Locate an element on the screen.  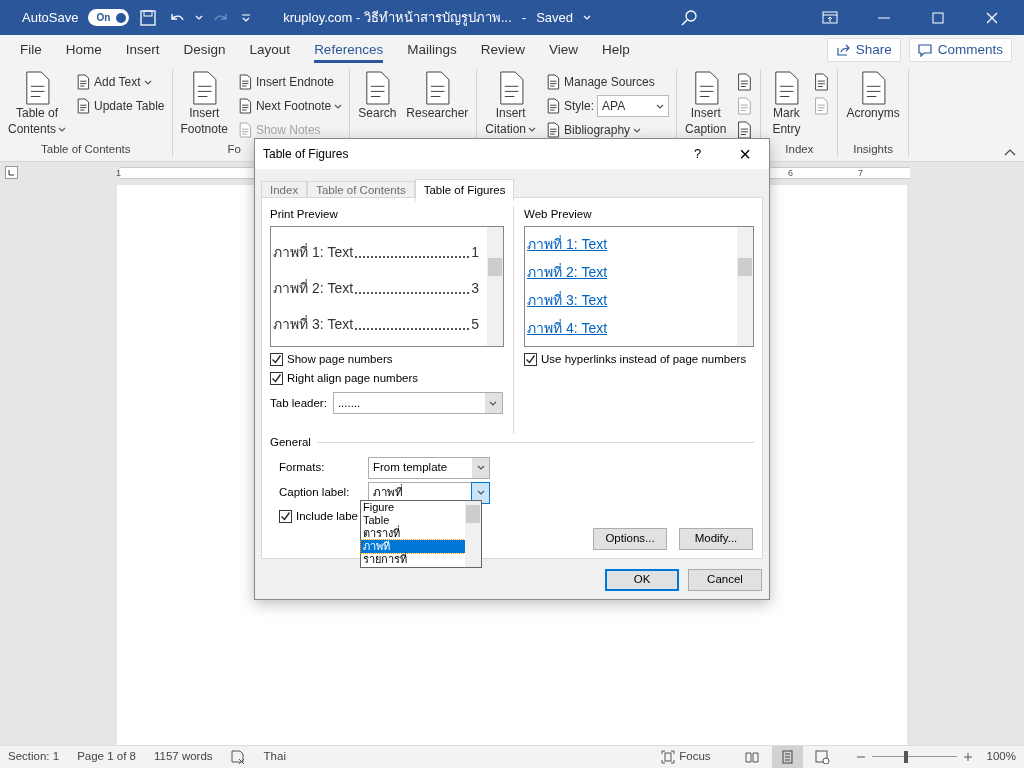
focus-icon is located at coordinates (668, 757).